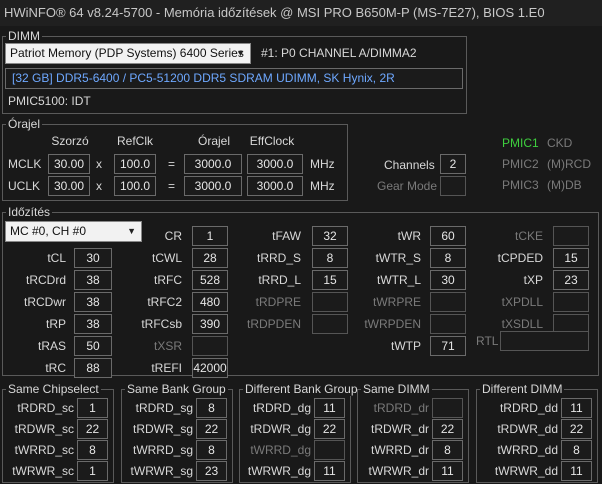  Describe the element at coordinates (55, 368) in the screenshot. I see `timing-col1-label: tRC` at that location.